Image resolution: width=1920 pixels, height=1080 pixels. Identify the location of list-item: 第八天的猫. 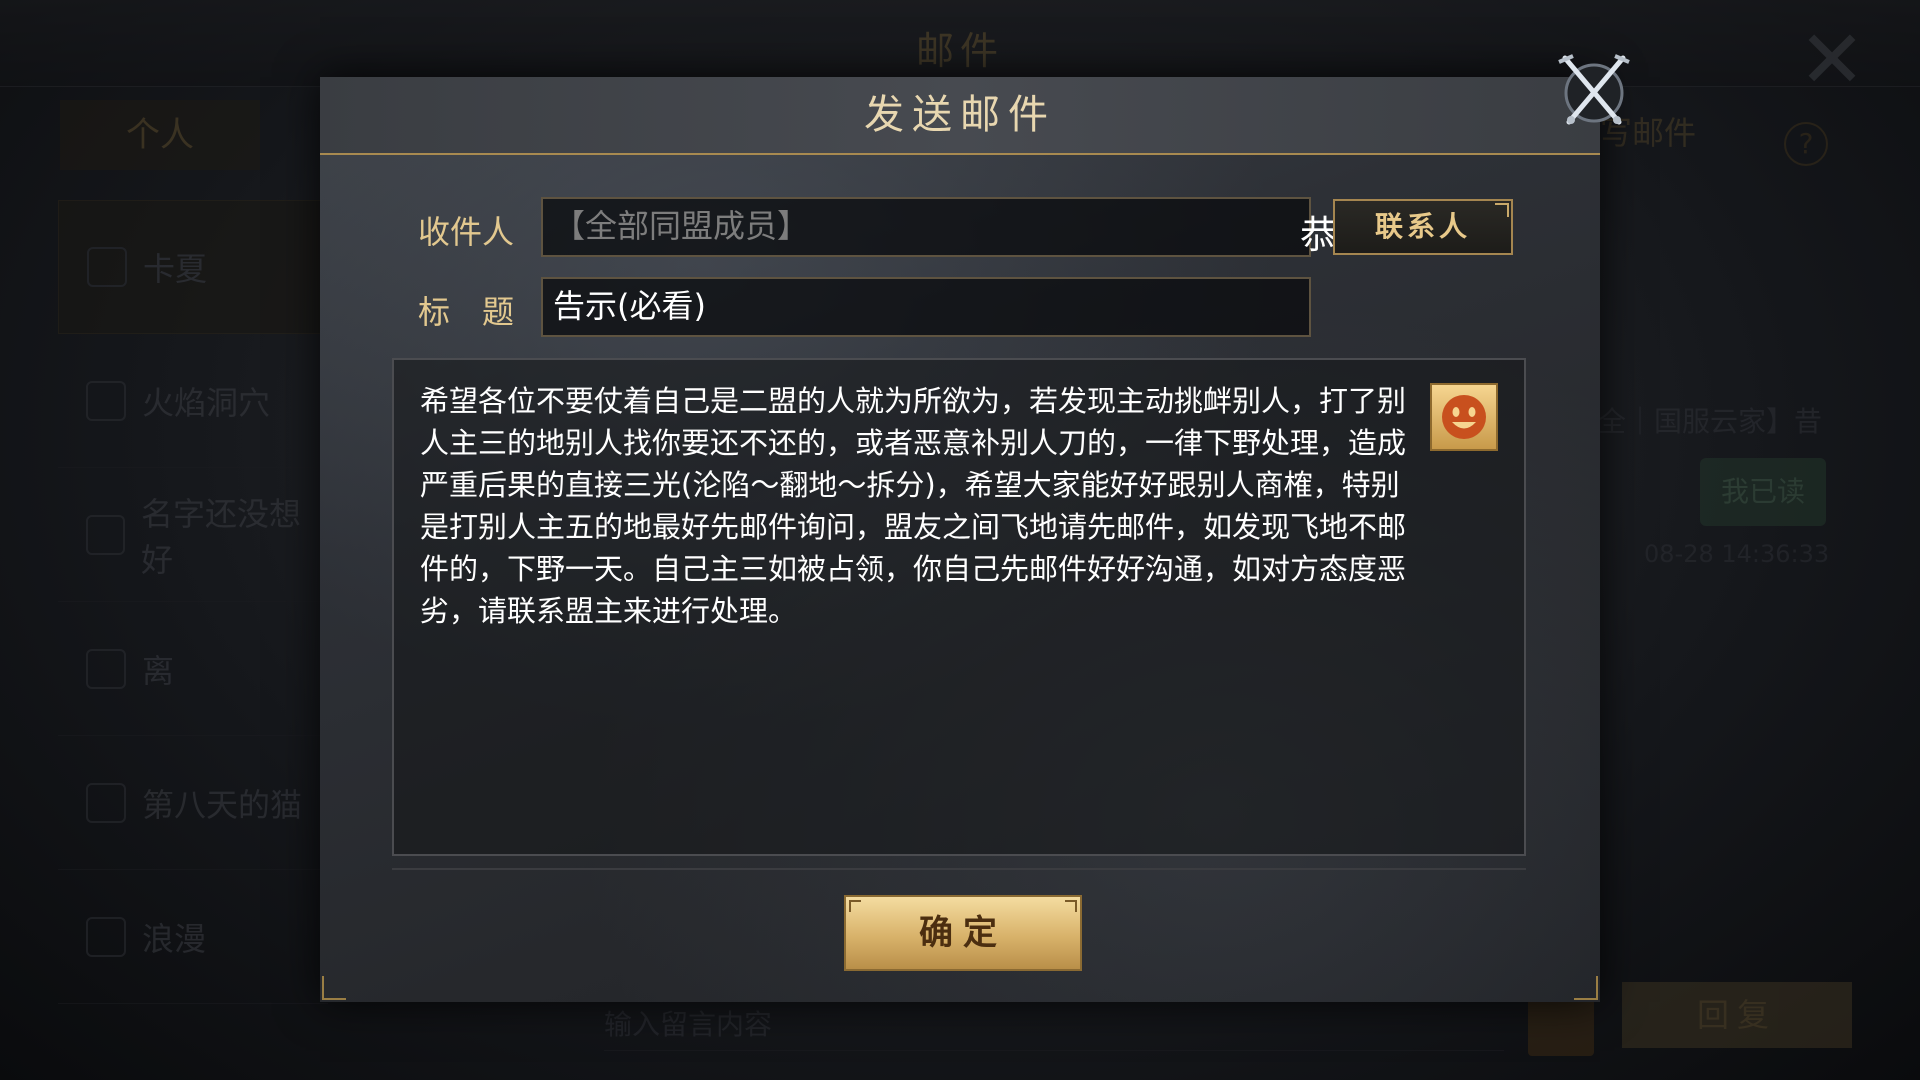
(193, 803).